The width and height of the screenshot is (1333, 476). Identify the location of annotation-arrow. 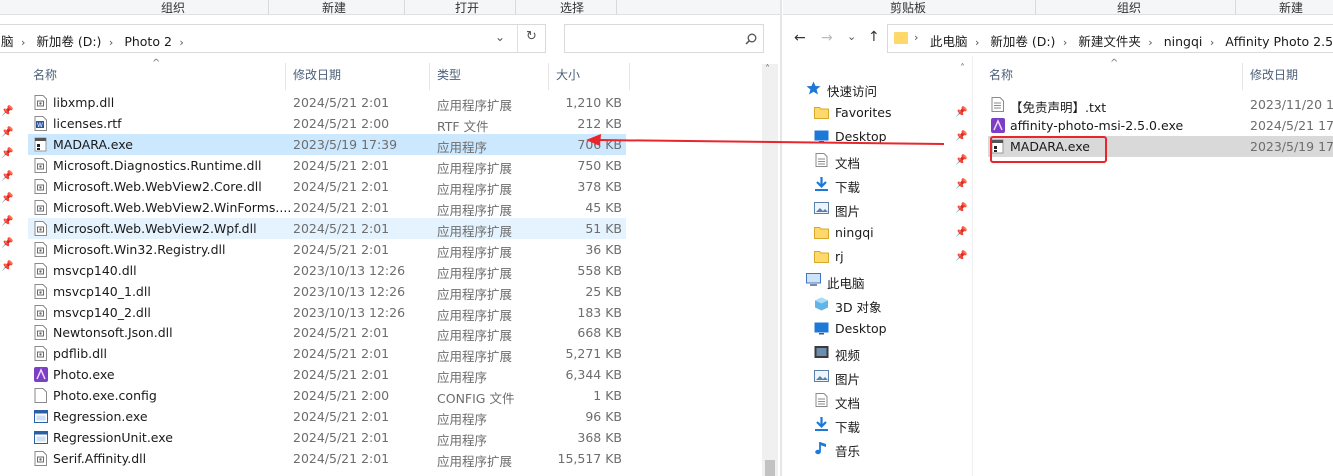
(765, 140).